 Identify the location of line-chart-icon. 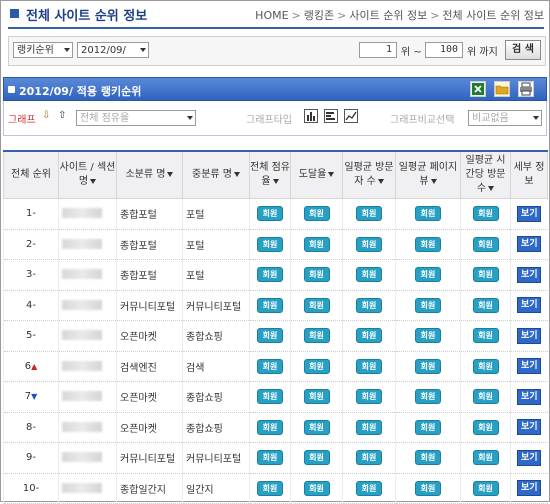
(351, 116).